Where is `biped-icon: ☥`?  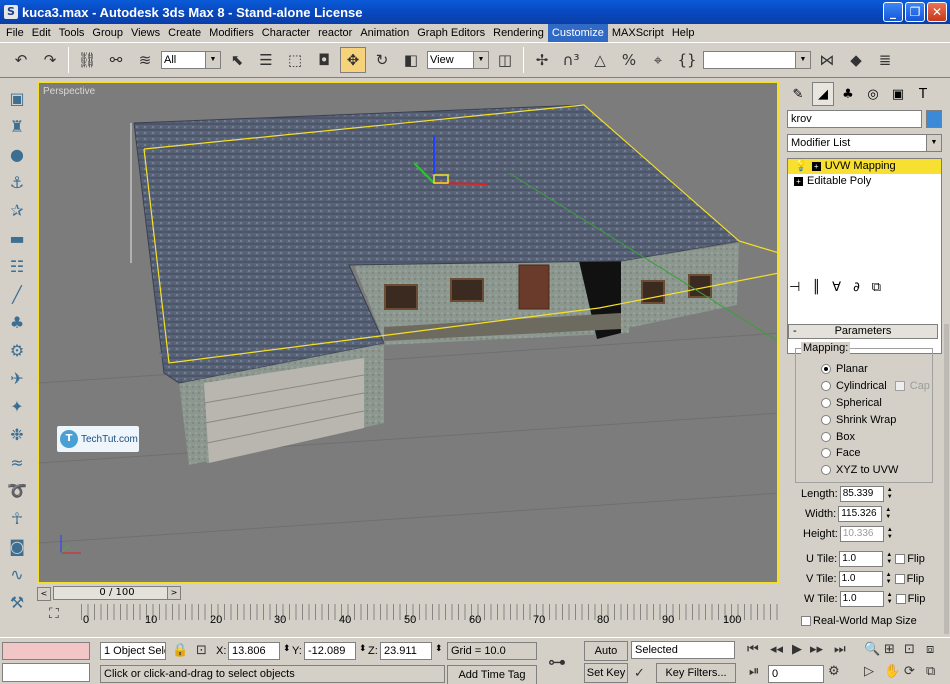
biped-icon: ☥ is located at coordinates (17, 518).